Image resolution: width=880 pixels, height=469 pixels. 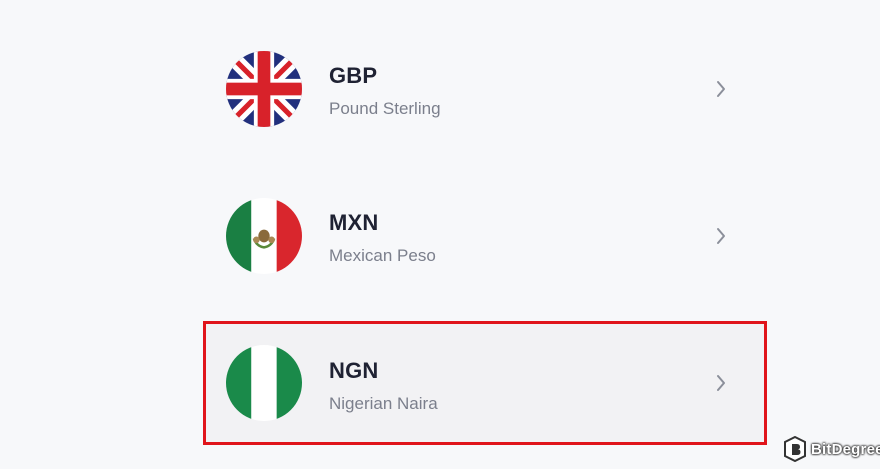 I want to click on currency-name: Nigerian Naira, so click(x=383, y=403).